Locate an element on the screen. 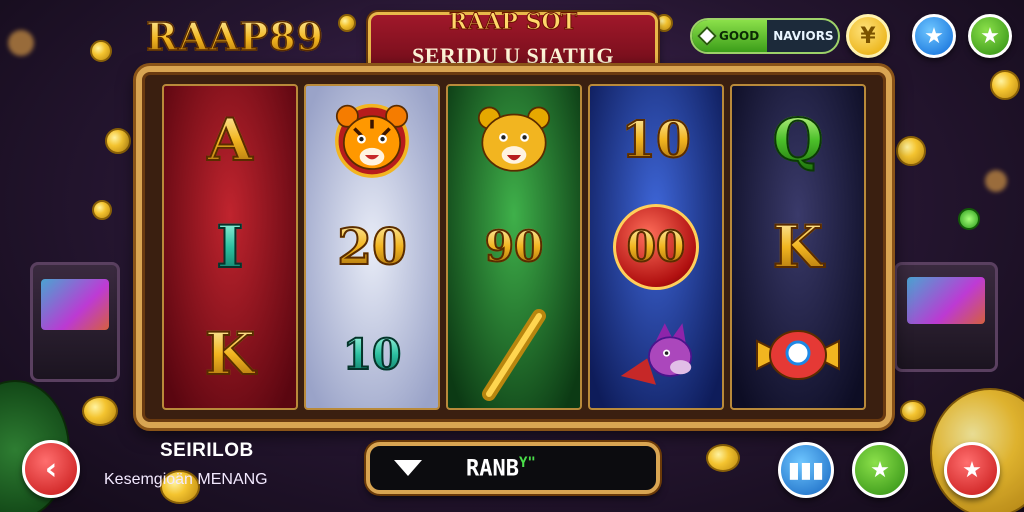 This screenshot has height=512, width=1024. balance-pill: GOOD NAVIORS is located at coordinates (765, 36).